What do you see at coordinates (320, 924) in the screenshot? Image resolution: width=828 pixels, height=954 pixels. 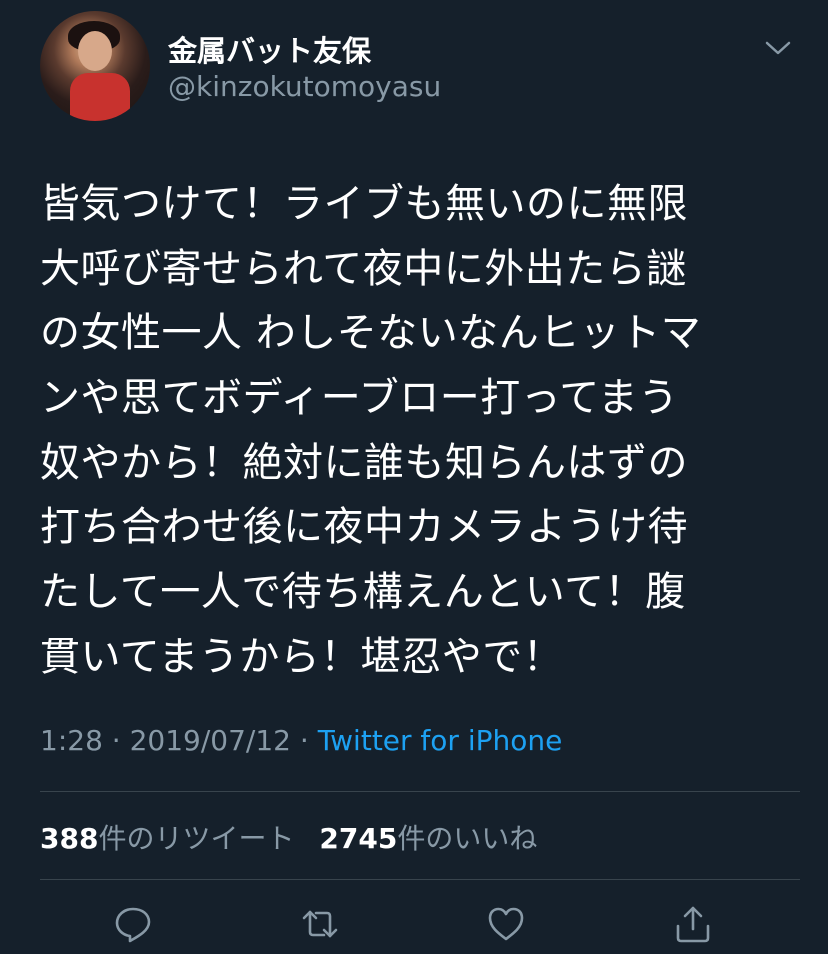 I see `retweet-icon` at bounding box center [320, 924].